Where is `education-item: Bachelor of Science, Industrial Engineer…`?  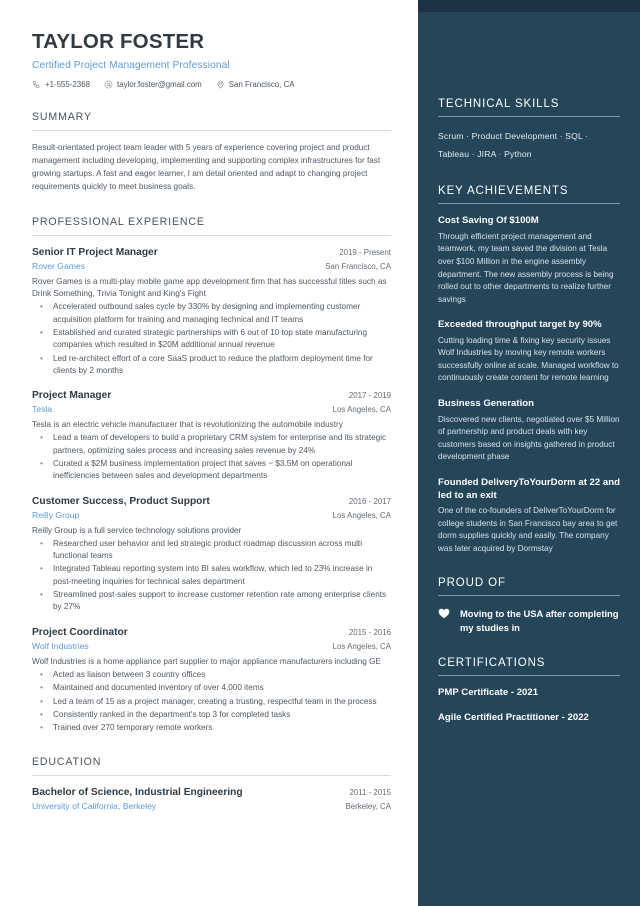 education-item: Bachelor of Science, Industrial Engineer… is located at coordinates (211, 799).